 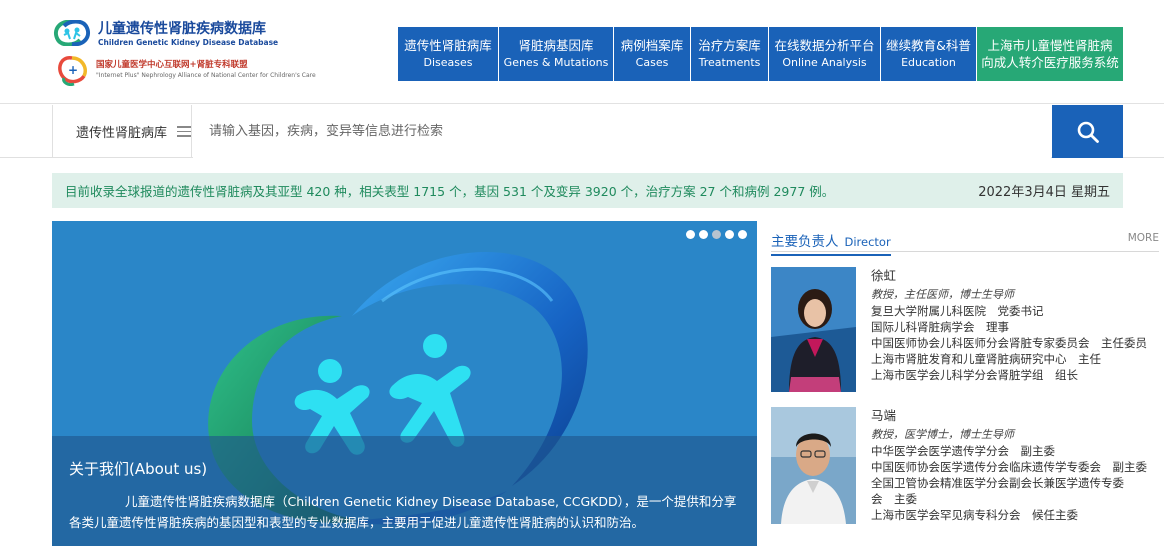 I want to click on director-position: 会 主委, so click(x=894, y=499).